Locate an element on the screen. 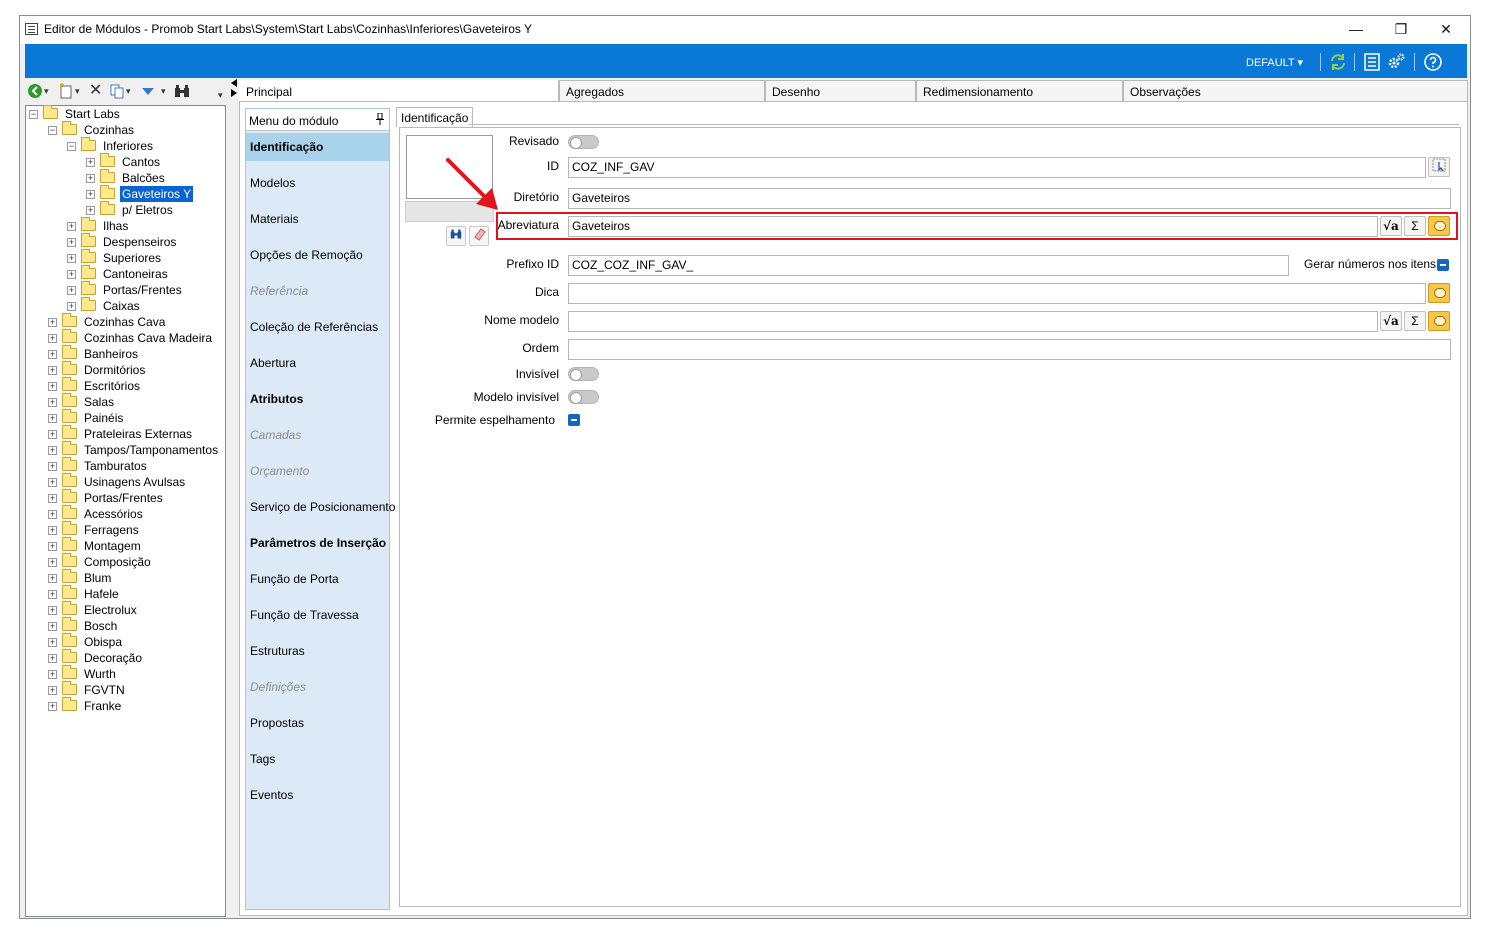 This screenshot has height=934, width=1494. invisivel-toggle is located at coordinates (583, 374).